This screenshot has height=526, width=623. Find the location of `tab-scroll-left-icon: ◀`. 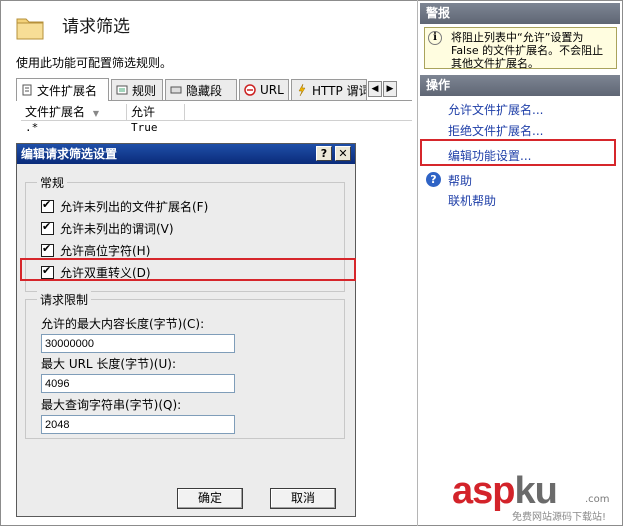

tab-scroll-left-icon: ◀ is located at coordinates (375, 89).